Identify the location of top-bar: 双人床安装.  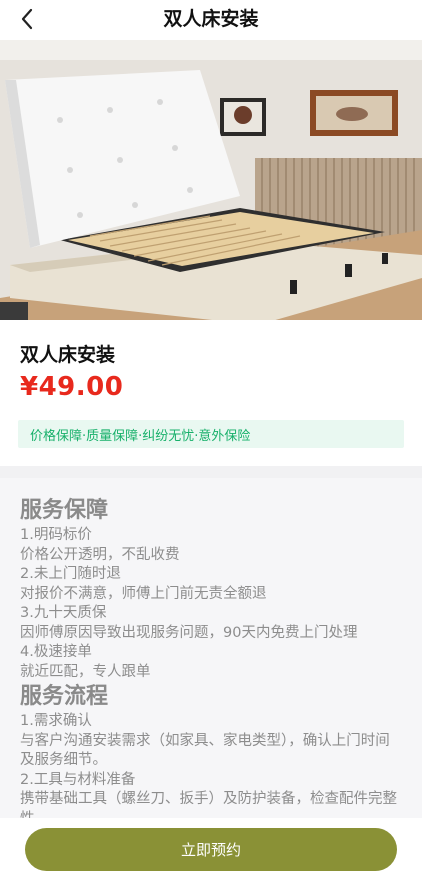
(211, 19).